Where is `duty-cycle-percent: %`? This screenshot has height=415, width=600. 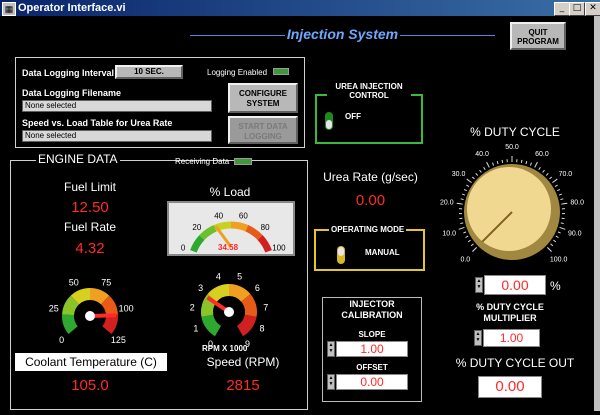
duty-cycle-percent: % is located at coordinates (555, 286).